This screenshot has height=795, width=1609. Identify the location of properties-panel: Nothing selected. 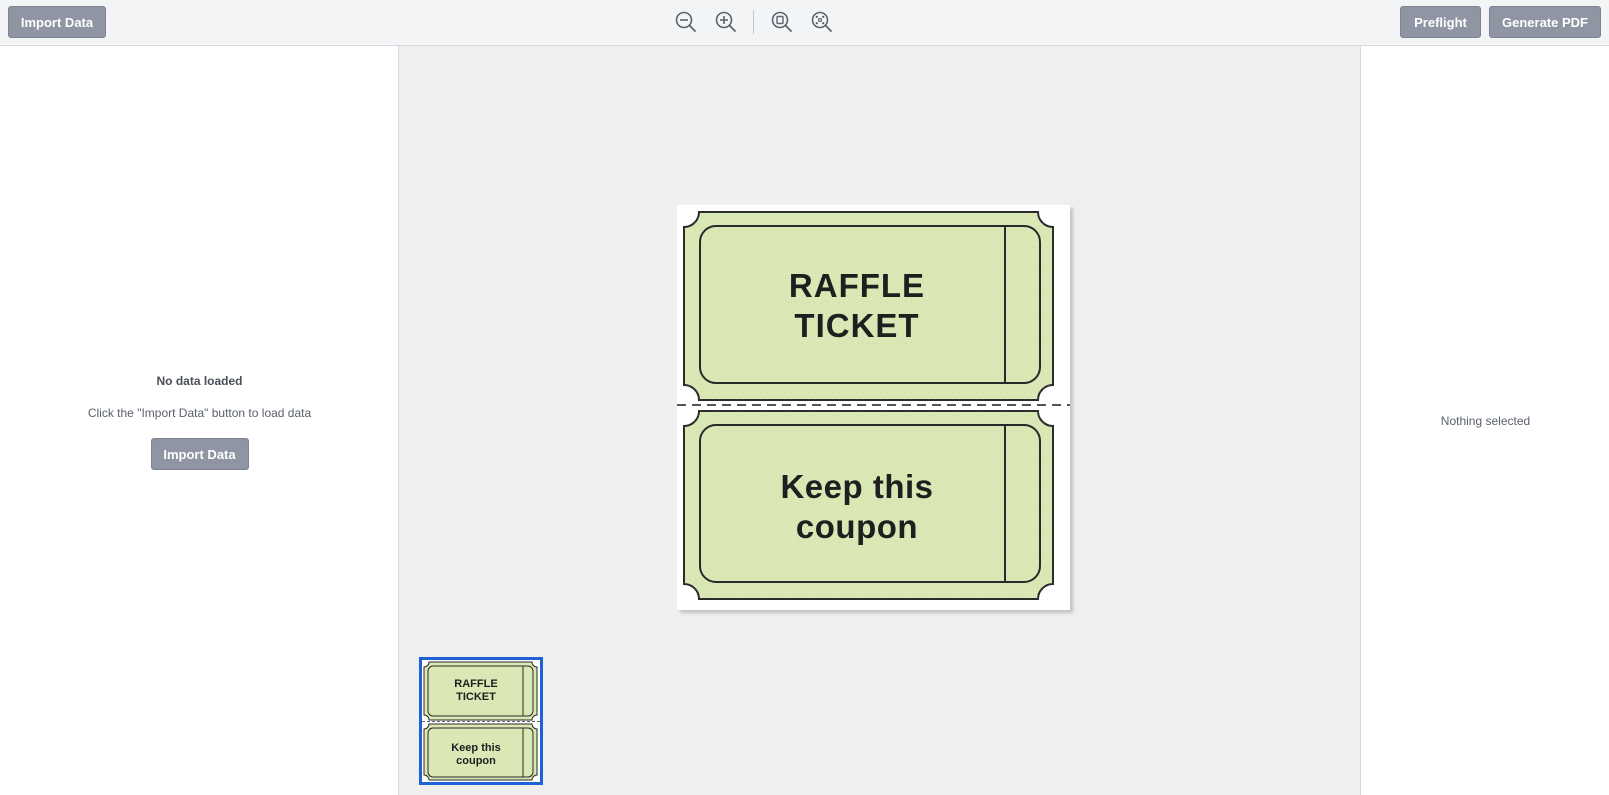
(1484, 420).